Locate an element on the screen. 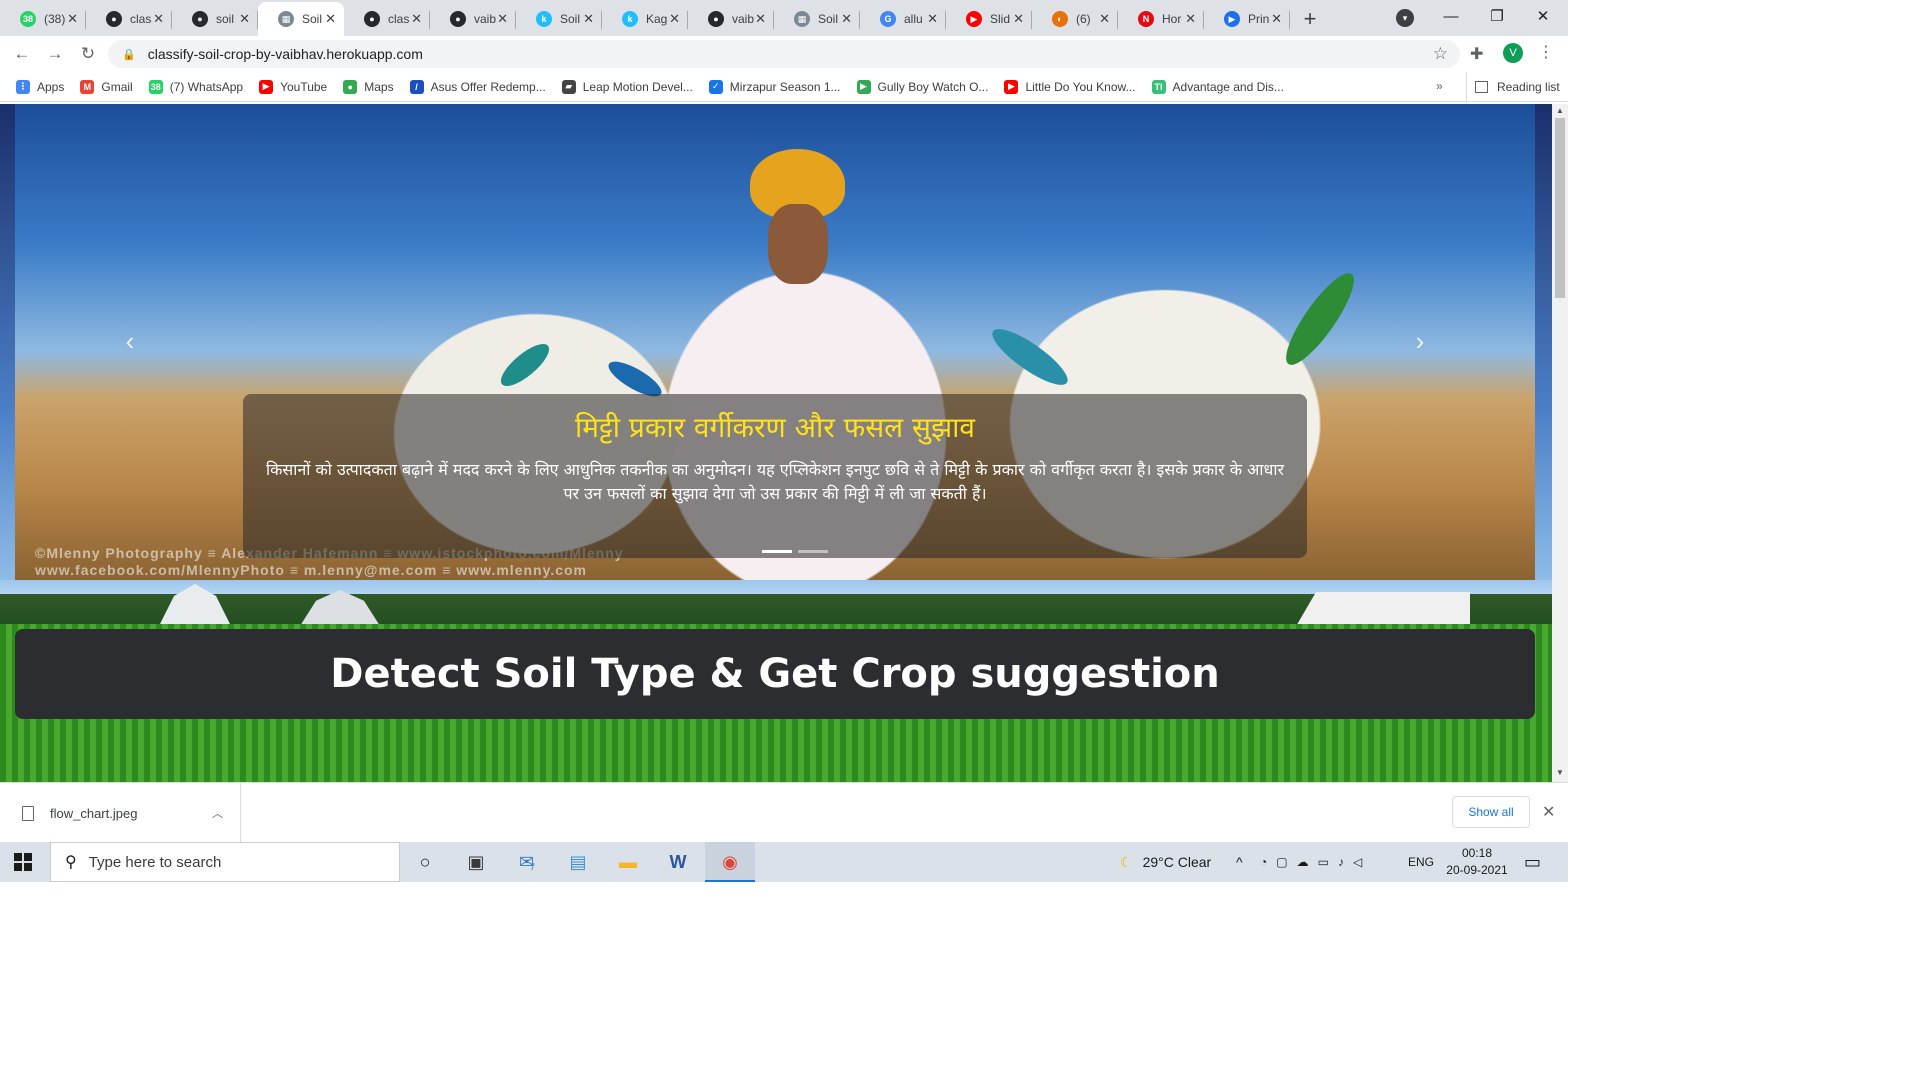 The image size is (1920, 1080). notifications-icon: ▭ is located at coordinates (1532, 862).